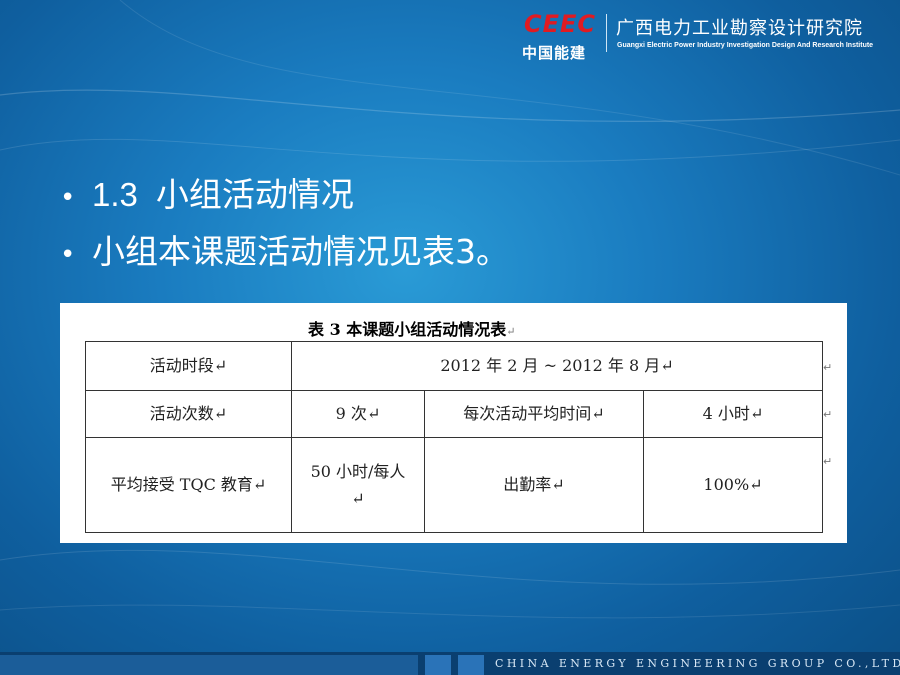 The image size is (900, 675). What do you see at coordinates (188, 366) in the screenshot?
I see `table-cell: 活动时段↵` at bounding box center [188, 366].